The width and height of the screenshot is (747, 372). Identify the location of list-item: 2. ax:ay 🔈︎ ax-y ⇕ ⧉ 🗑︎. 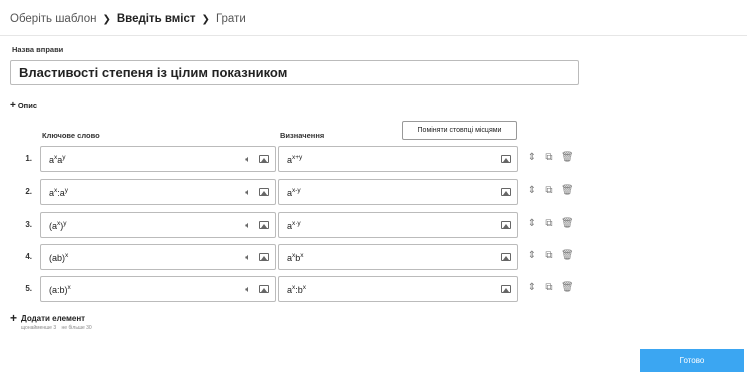
(300, 192).